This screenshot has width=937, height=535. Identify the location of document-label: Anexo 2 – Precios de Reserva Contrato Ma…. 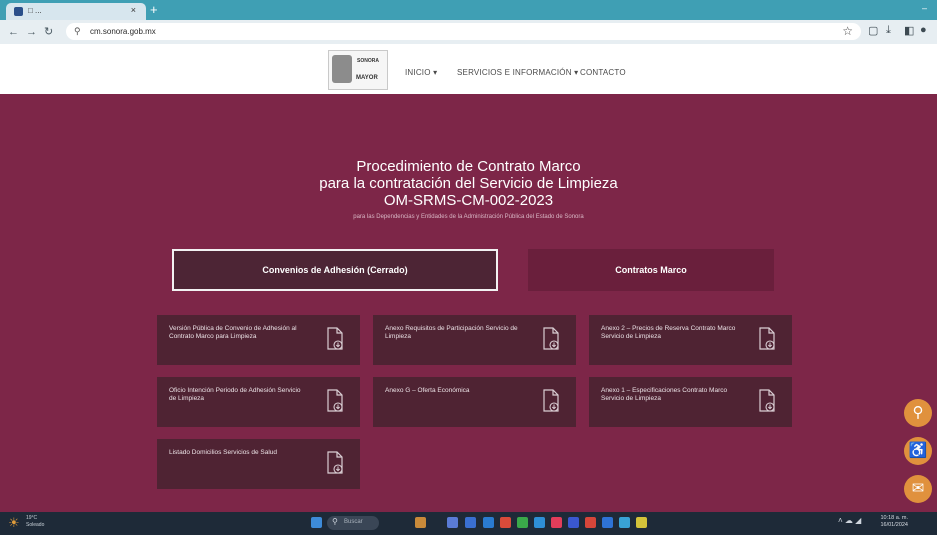
(668, 332).